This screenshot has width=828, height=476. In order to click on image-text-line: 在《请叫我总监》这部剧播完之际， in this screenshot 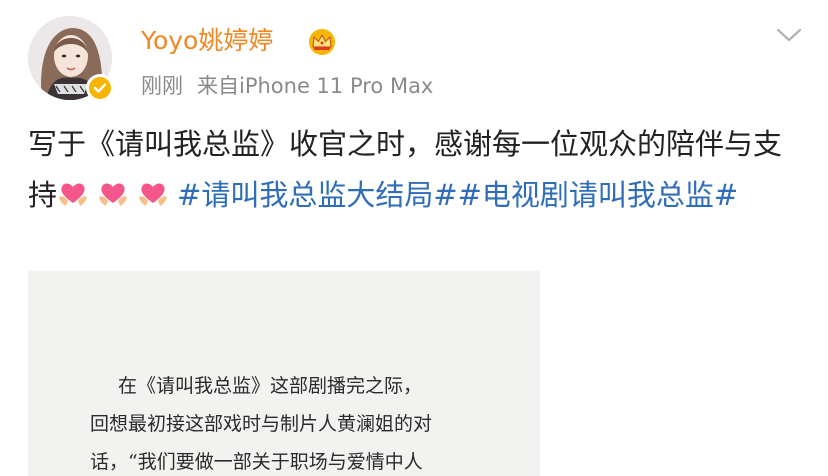, I will do `click(270, 386)`.